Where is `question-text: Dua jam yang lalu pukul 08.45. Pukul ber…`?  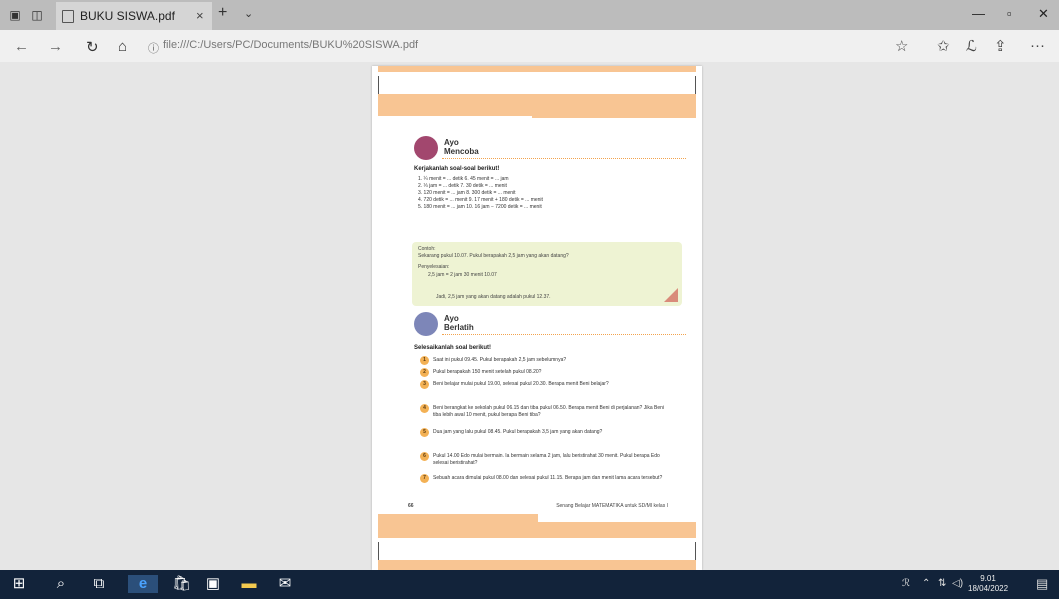 question-text: Dua jam yang lalu pukul 08.45. Pukul ber… is located at coordinates (518, 432).